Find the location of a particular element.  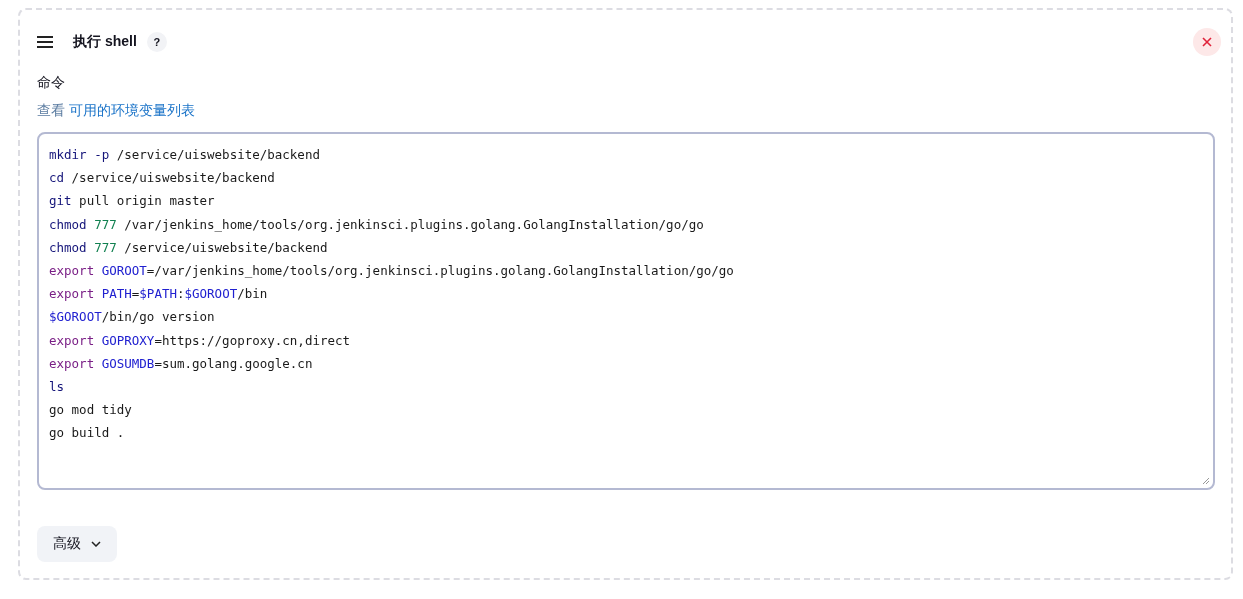

field-label: 命令 is located at coordinates (51, 83).